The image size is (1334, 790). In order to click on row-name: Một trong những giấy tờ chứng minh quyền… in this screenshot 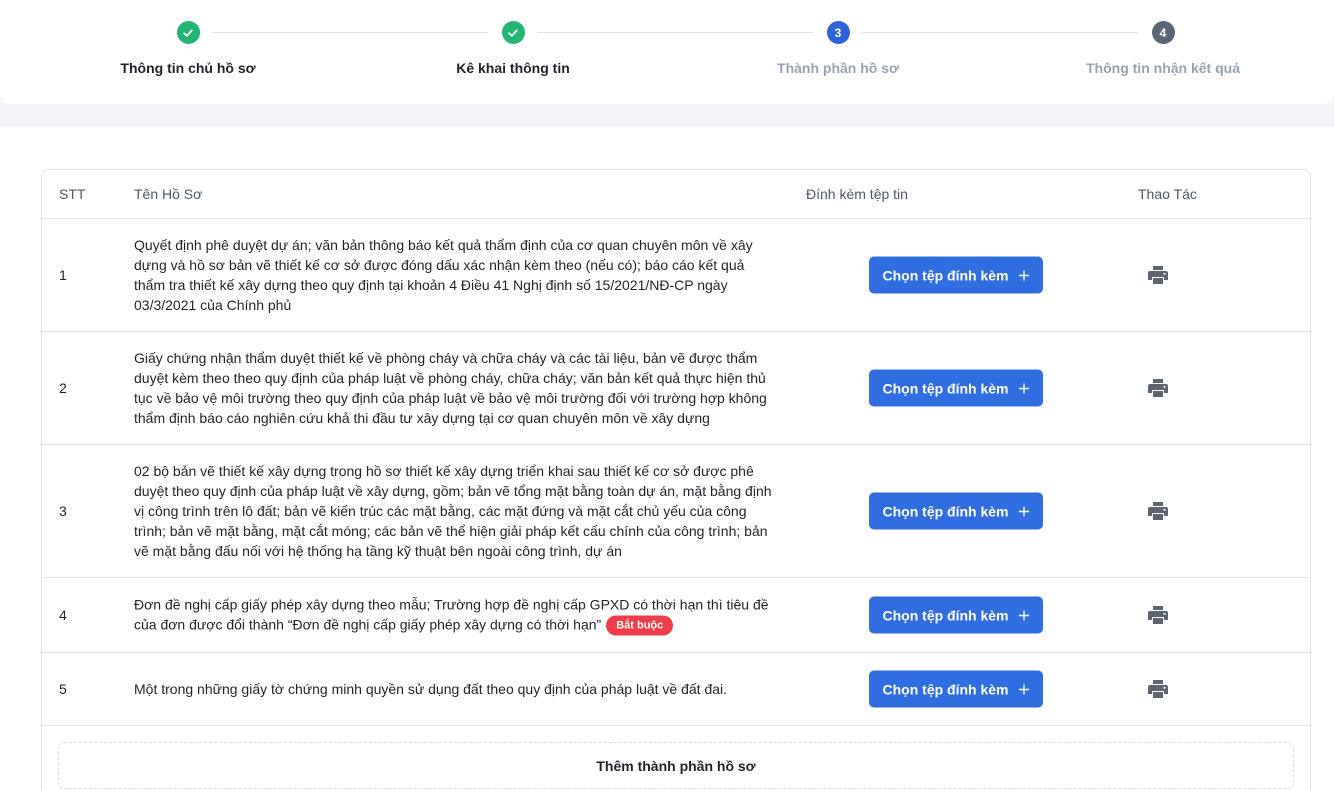, I will do `click(431, 689)`.